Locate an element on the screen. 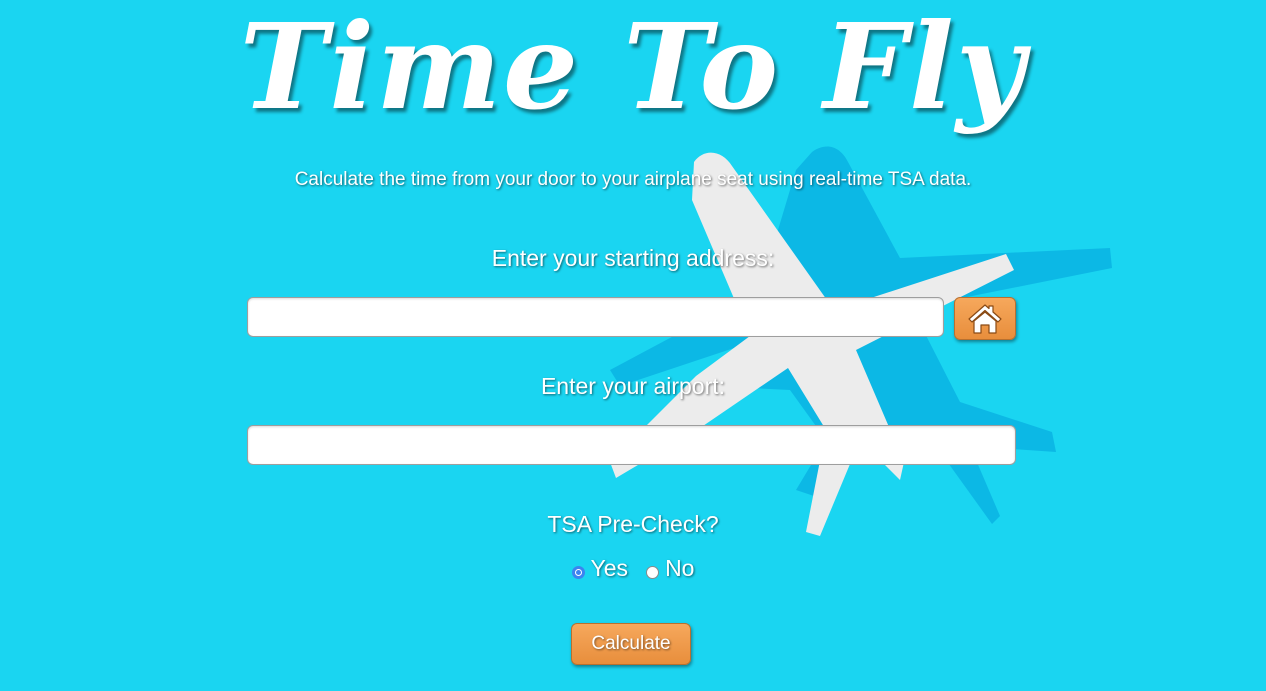  address-label: Enter your starting address: is located at coordinates (633, 258).